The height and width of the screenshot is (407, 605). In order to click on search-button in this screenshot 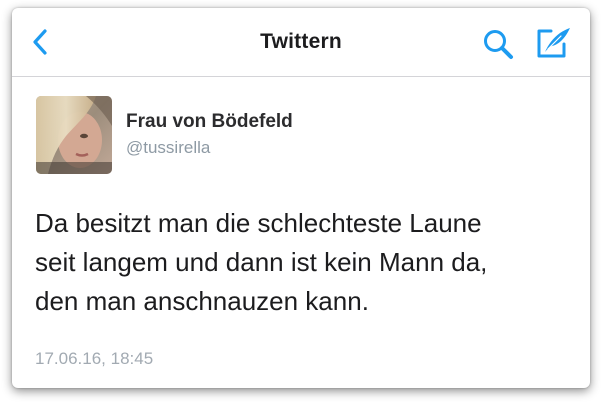, I will do `click(499, 45)`.